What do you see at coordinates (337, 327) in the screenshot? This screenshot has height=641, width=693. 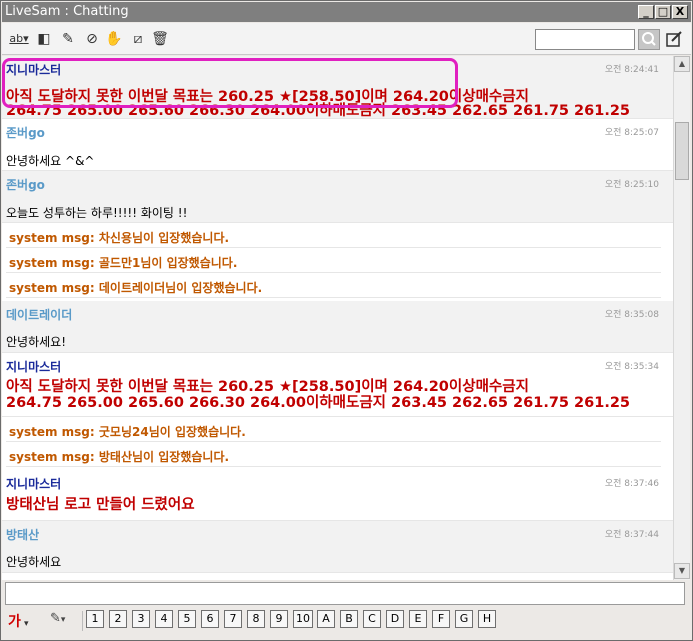 I see `chat-message: 데이트레이더 오전 8:35:08 안녕하세요!` at bounding box center [337, 327].